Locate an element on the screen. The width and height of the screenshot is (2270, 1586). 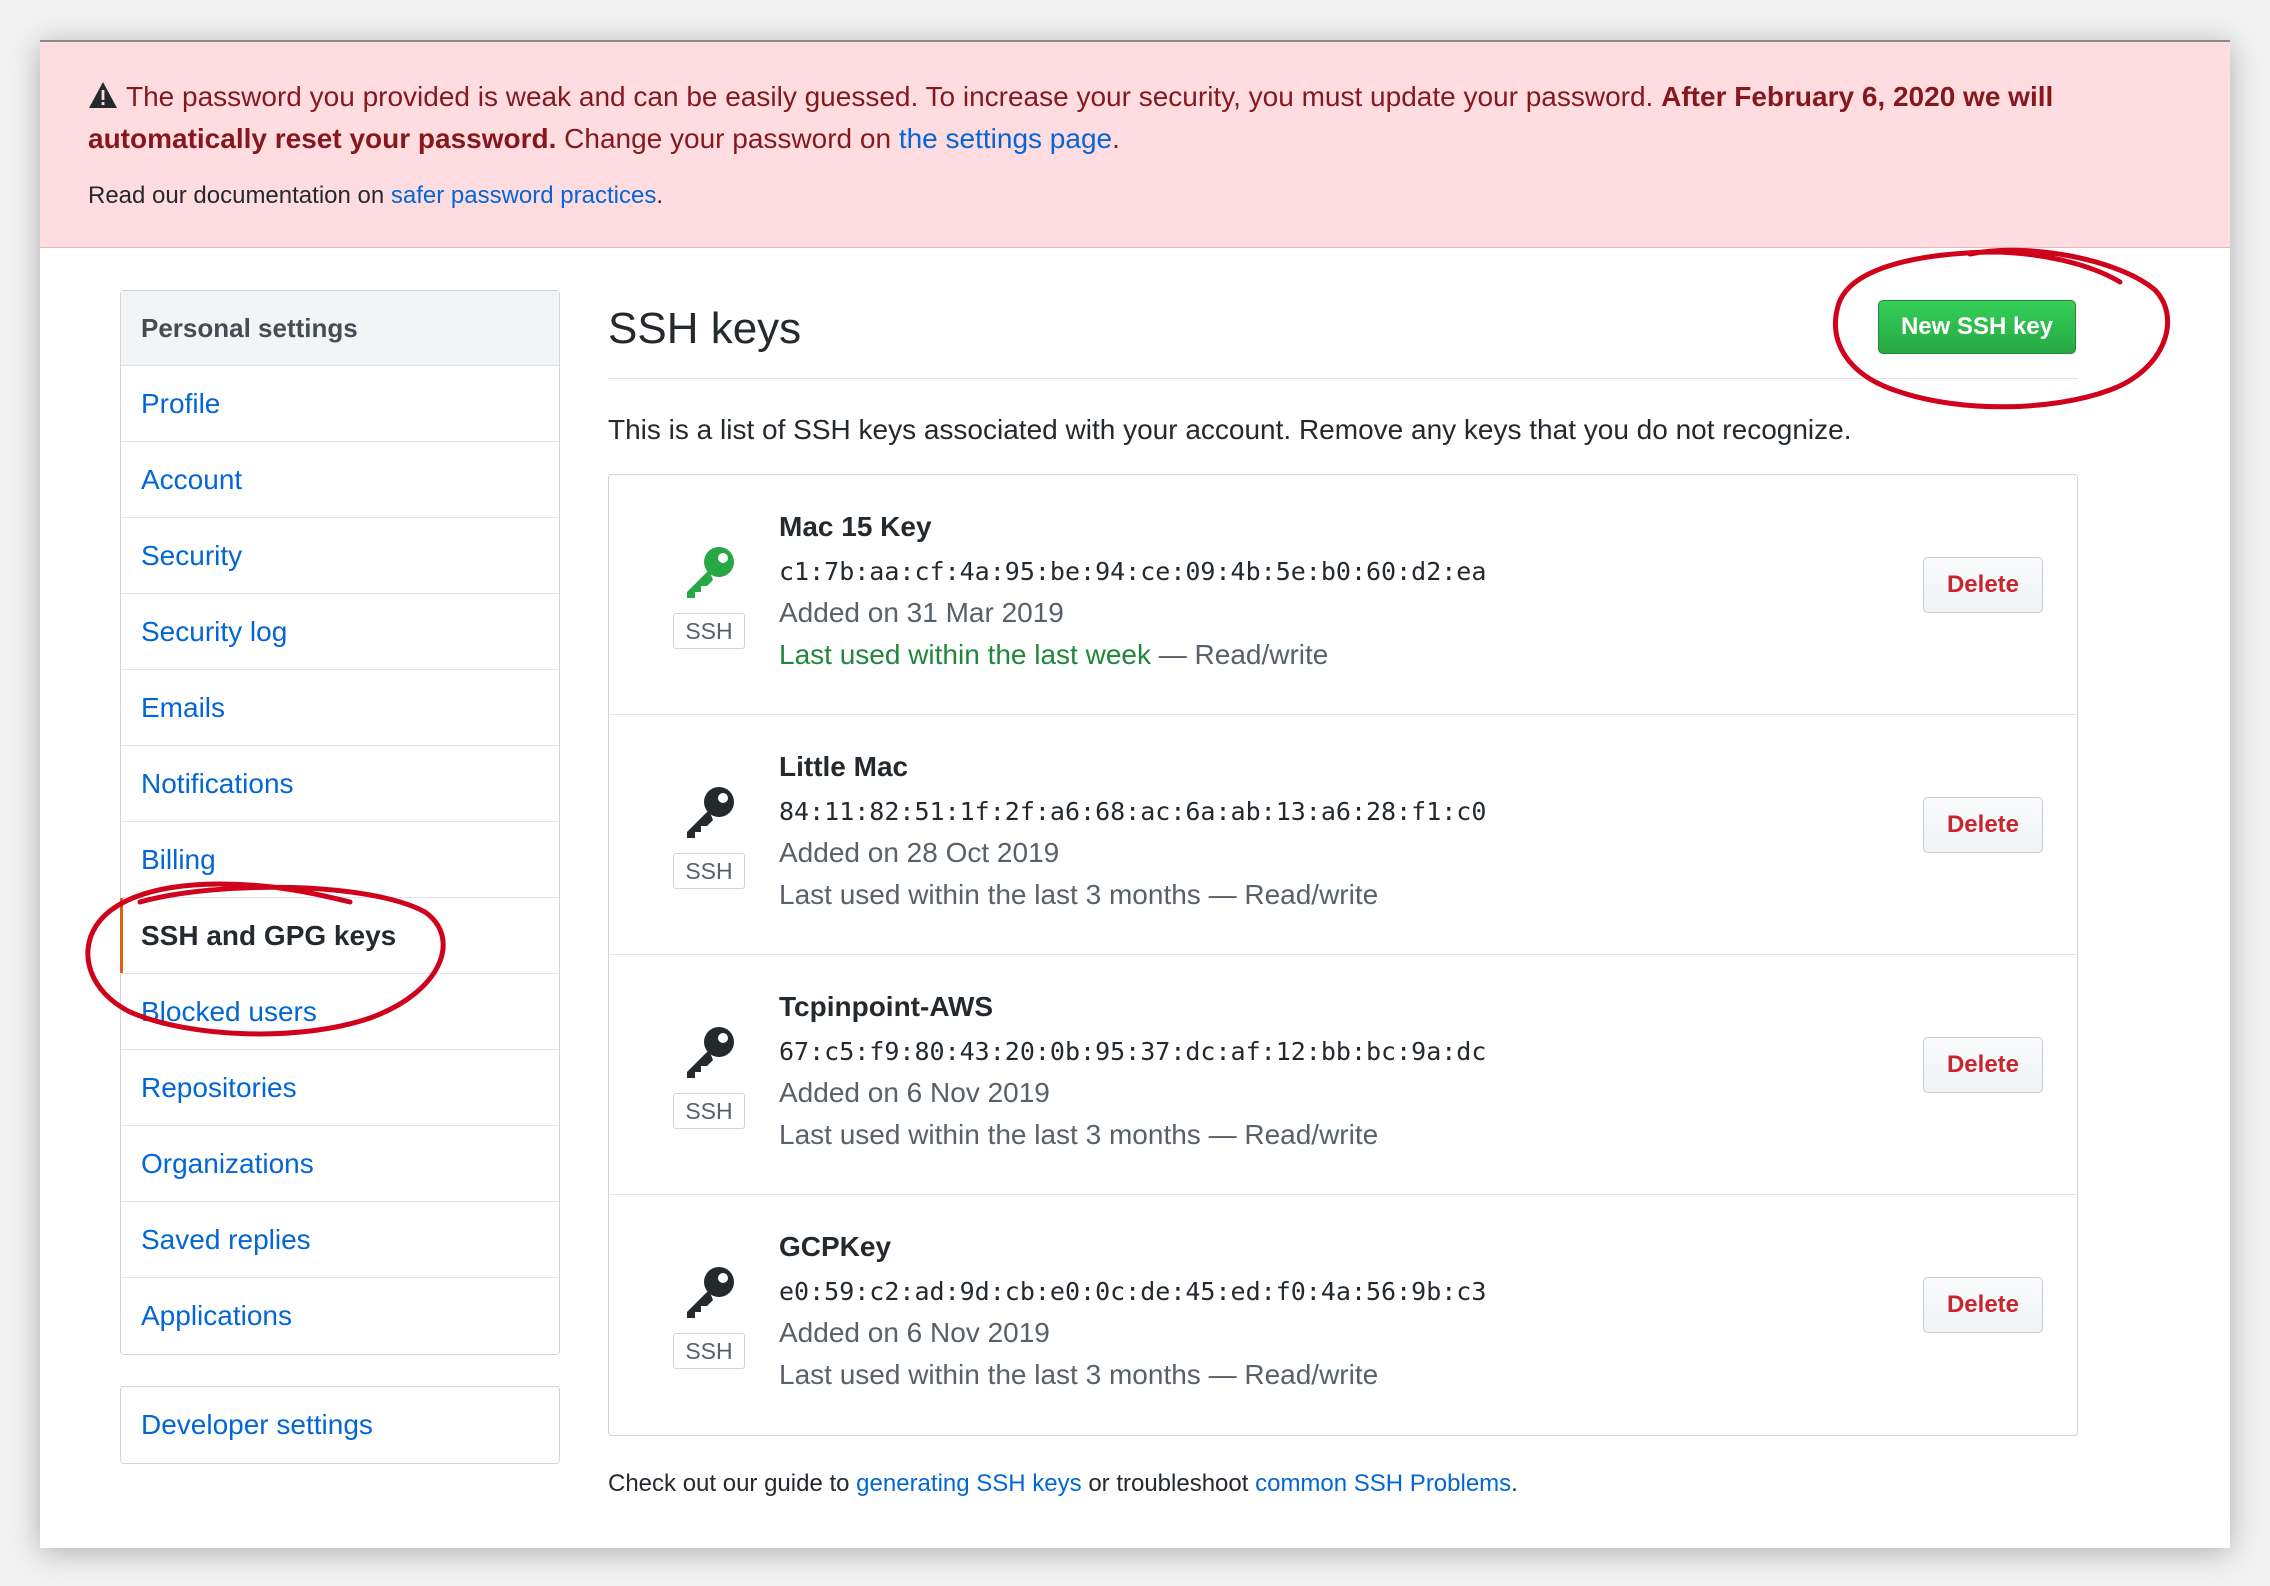
sidebar-item-saved-replies: Saved replies is located at coordinates (340, 1240).